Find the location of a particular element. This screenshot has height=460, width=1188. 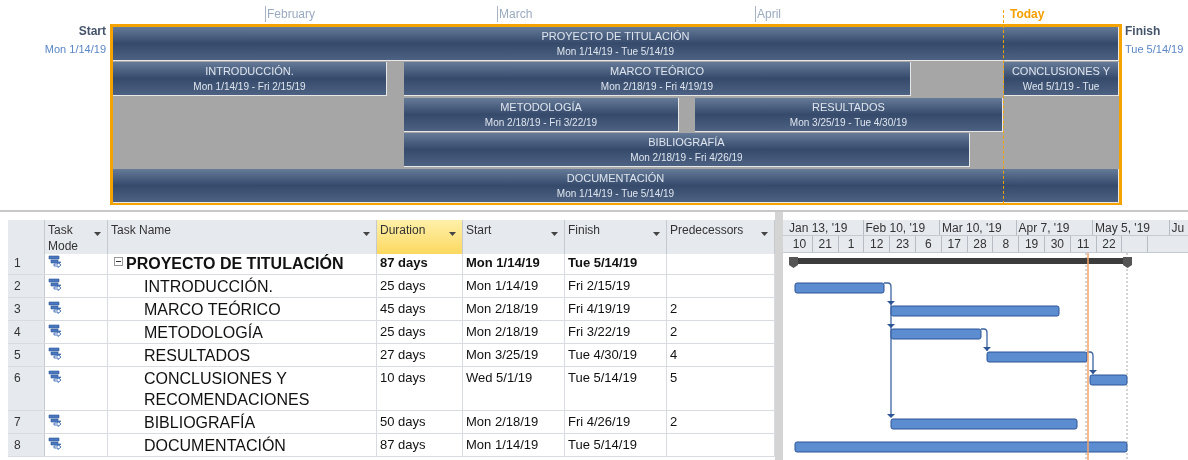

timescale-label: 19 is located at coordinates (1031, 244).